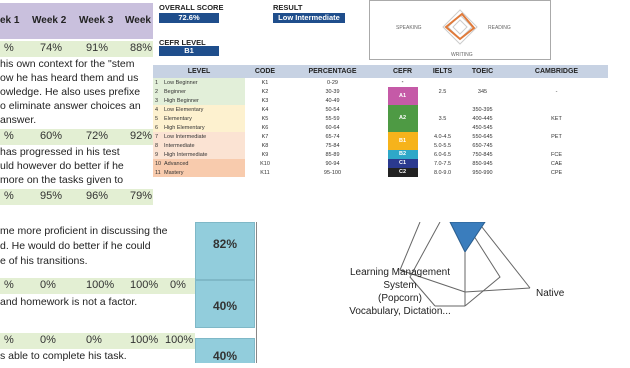  Describe the element at coordinates (157, 145) in the screenshot. I see `level-number: 8` at that location.